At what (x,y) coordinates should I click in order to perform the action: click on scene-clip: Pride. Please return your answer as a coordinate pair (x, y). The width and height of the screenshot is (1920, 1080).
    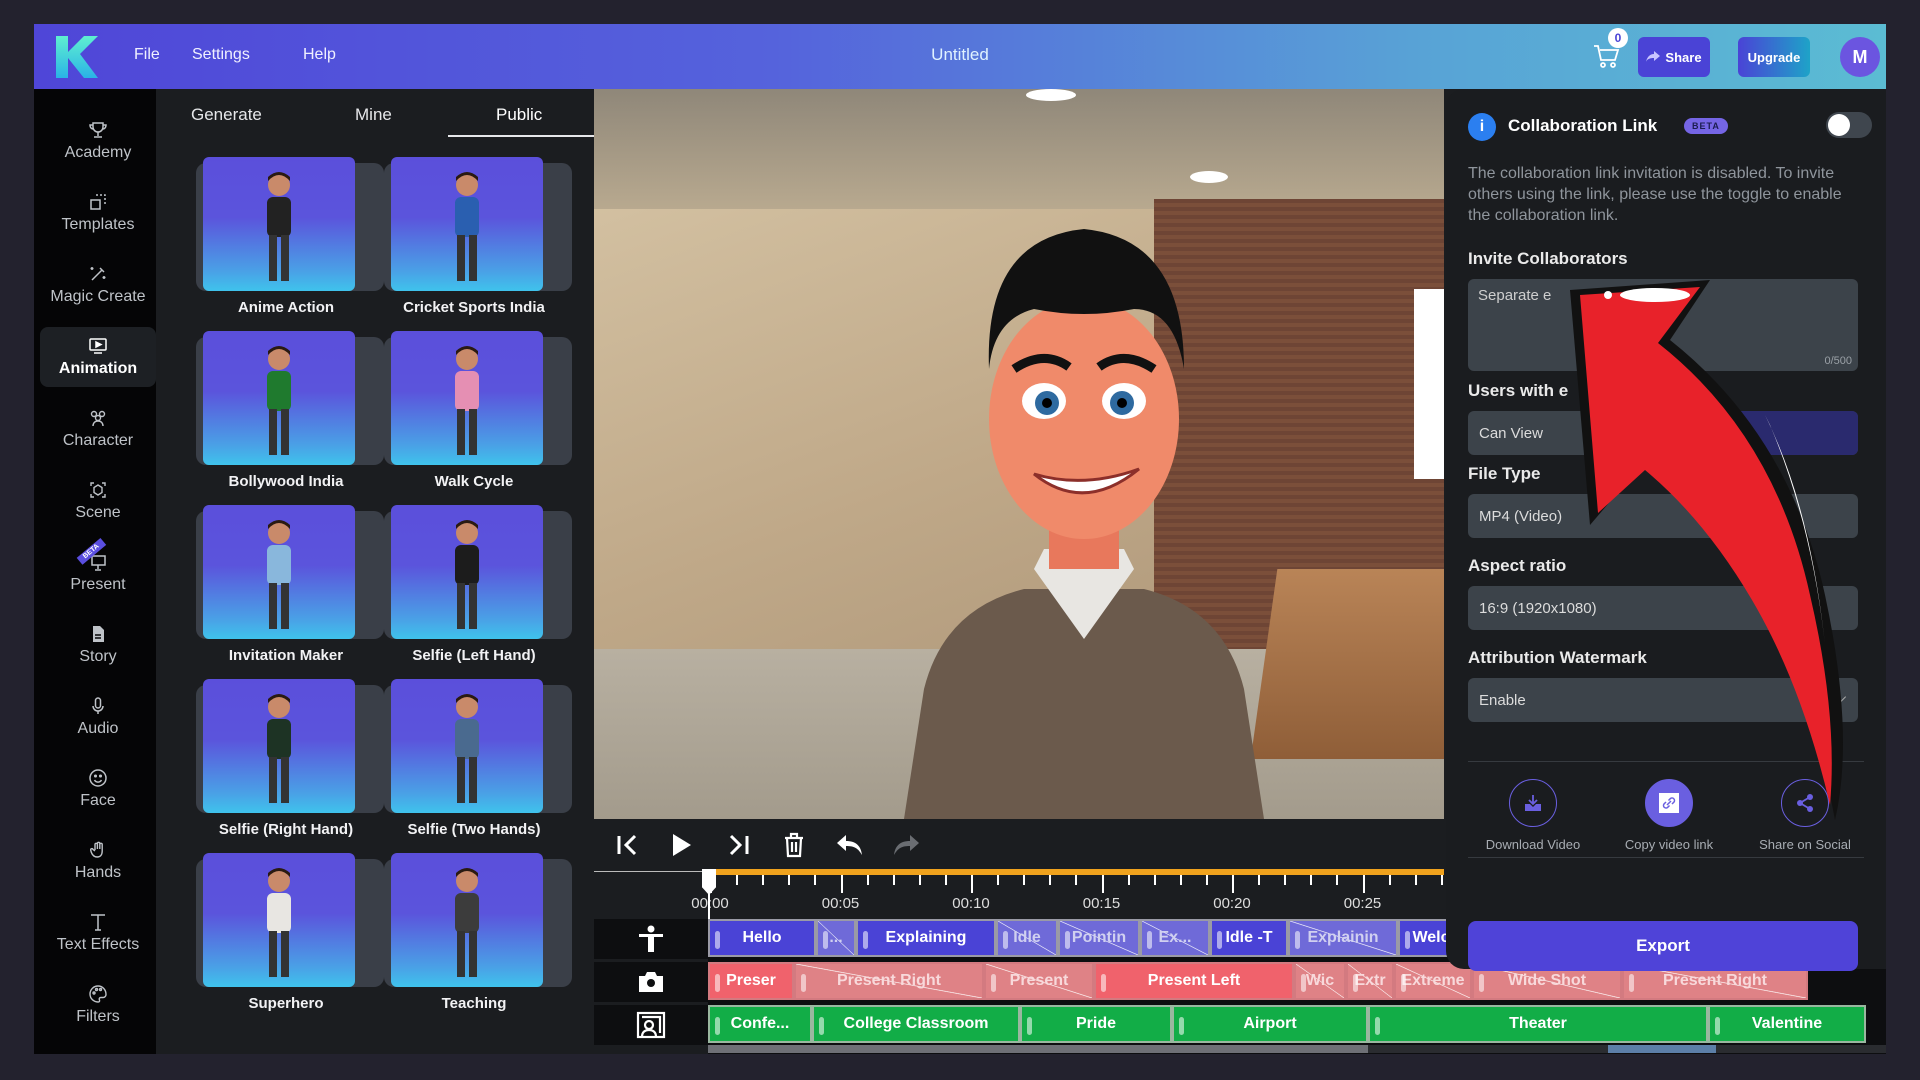
    Looking at the image, I should click on (1096, 1024).